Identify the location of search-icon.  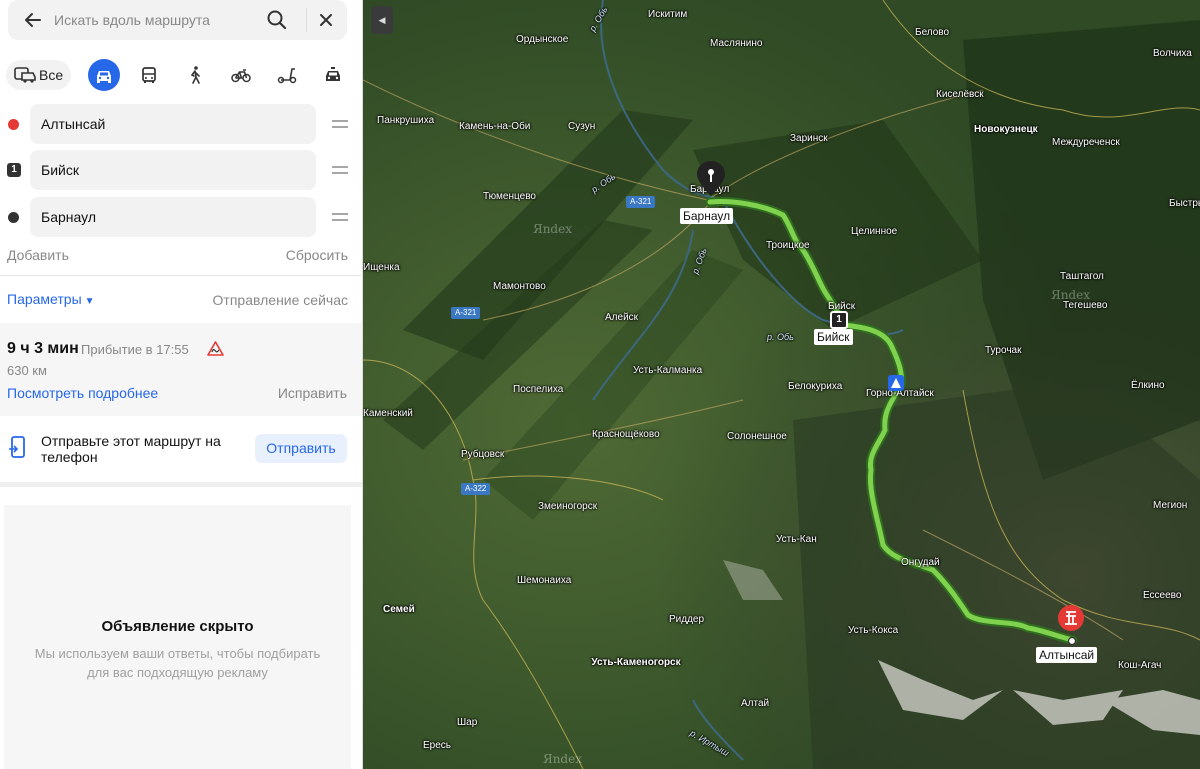
(277, 20).